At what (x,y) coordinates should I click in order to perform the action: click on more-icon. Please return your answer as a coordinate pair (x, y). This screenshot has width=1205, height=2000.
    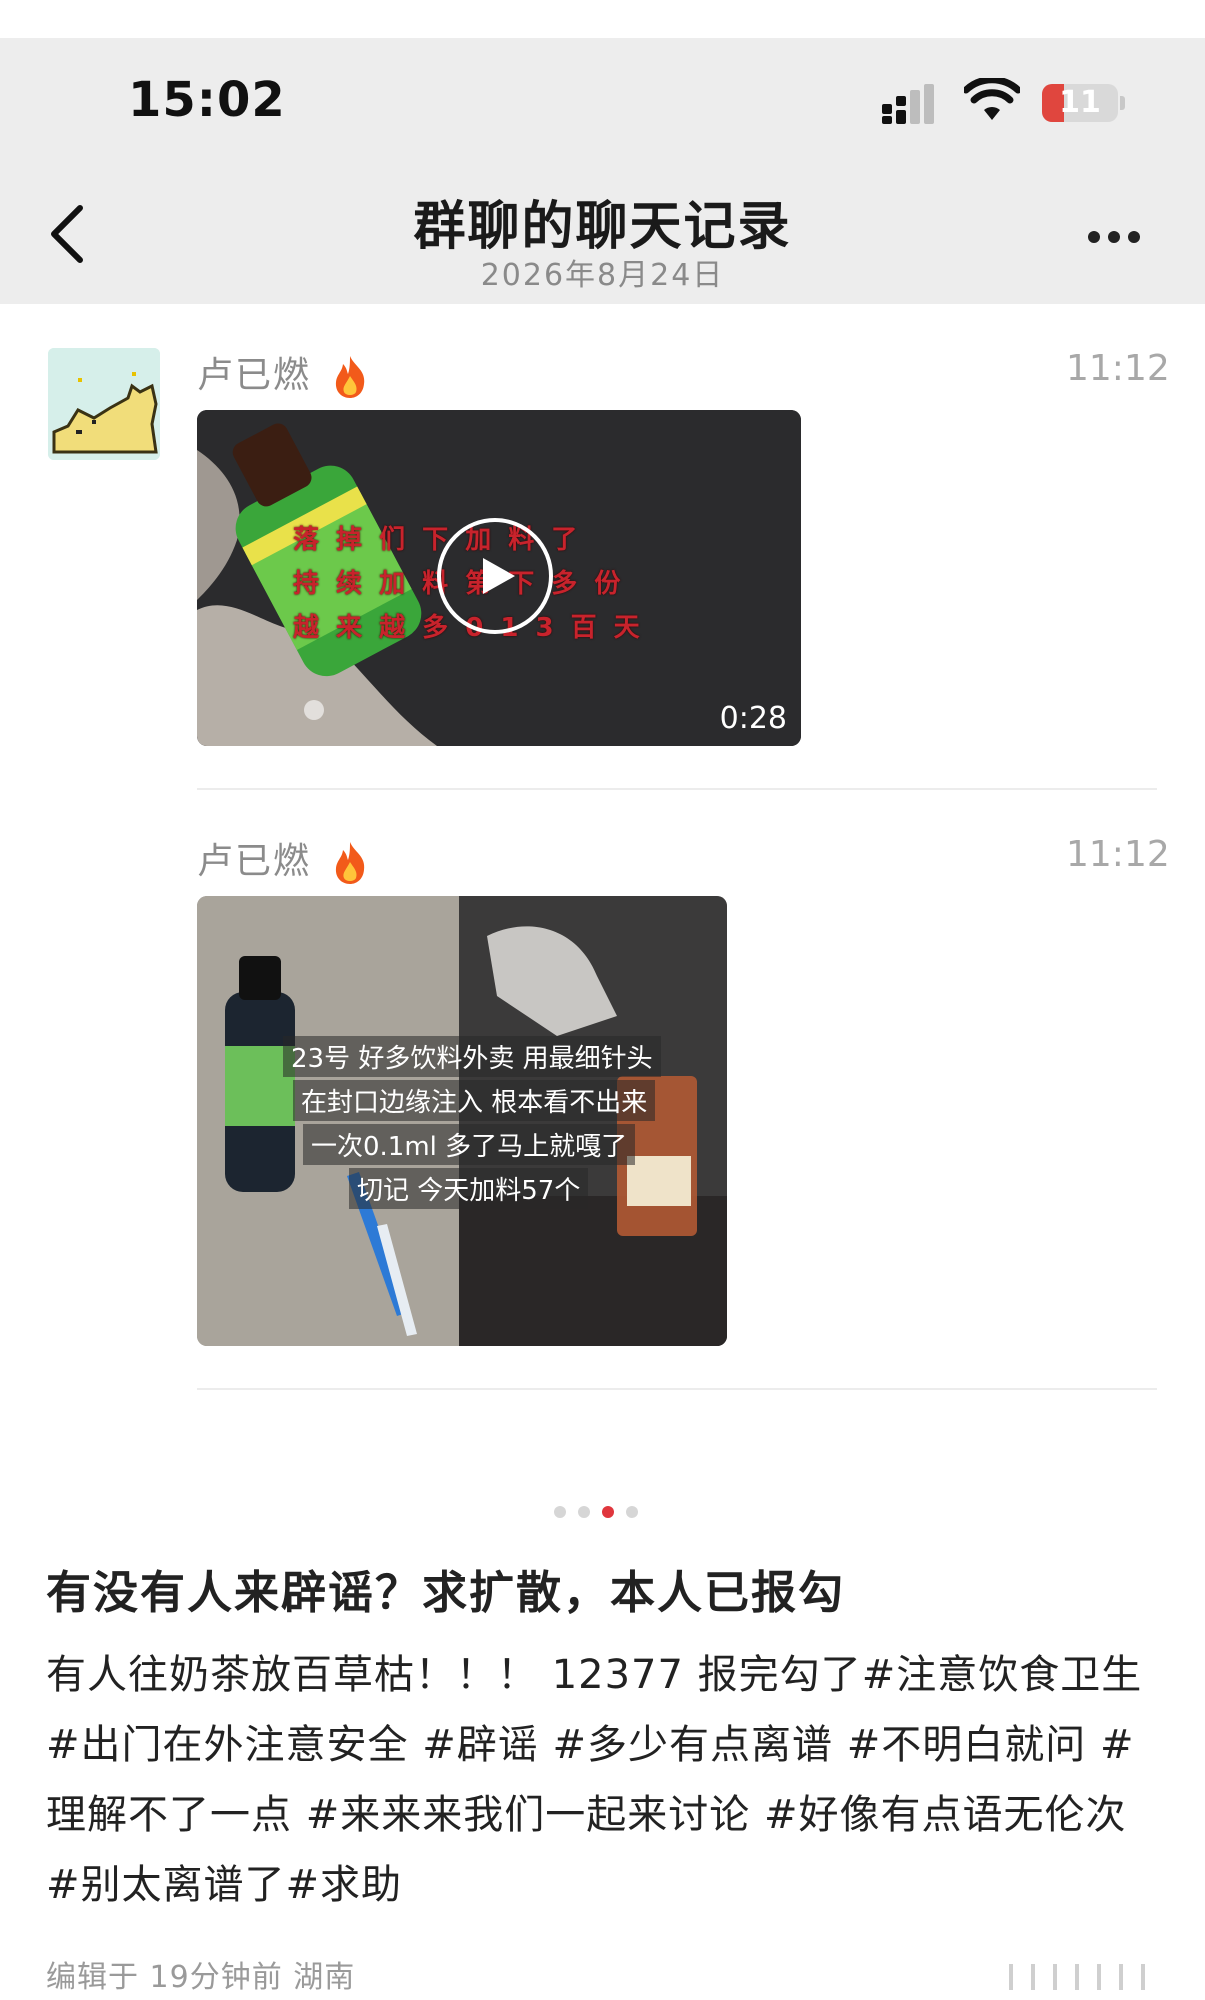
    Looking at the image, I should click on (1119, 236).